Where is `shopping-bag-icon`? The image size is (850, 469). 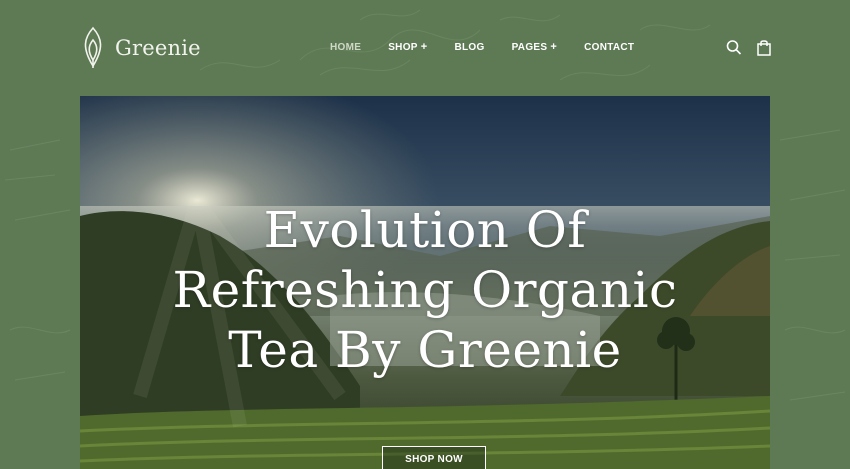
shopping-bag-icon is located at coordinates (764, 47).